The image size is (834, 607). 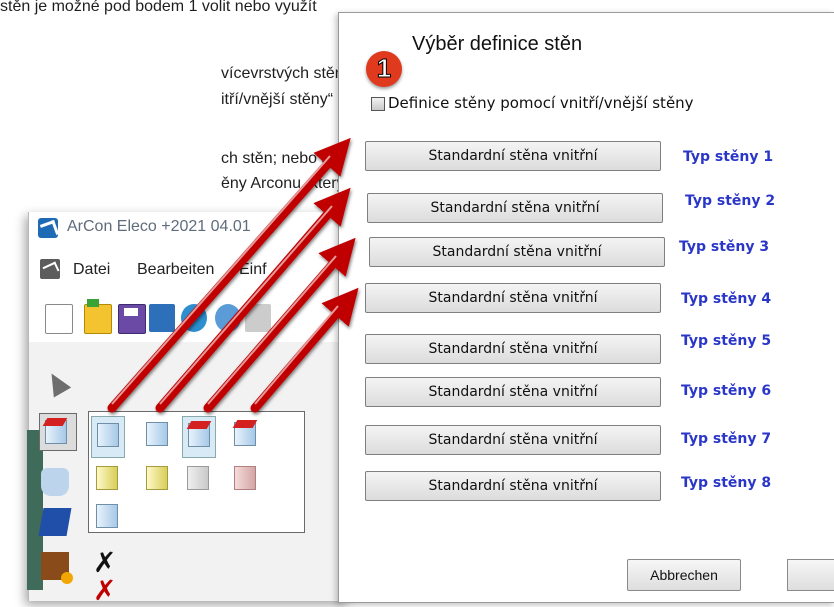 I want to click on document-line-5: ěny Arconu, který, so click(x=283, y=183).